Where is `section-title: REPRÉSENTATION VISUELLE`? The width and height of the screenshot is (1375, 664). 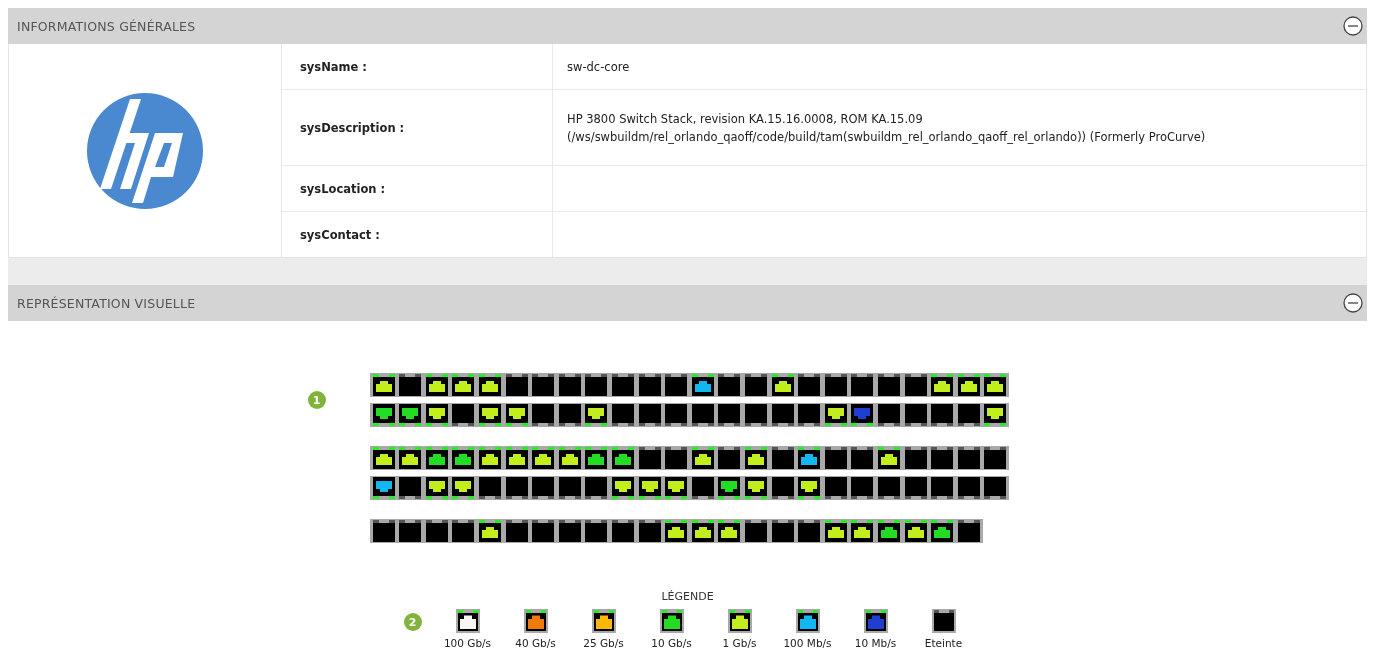 section-title: REPRÉSENTATION VISUELLE is located at coordinates (106, 303).